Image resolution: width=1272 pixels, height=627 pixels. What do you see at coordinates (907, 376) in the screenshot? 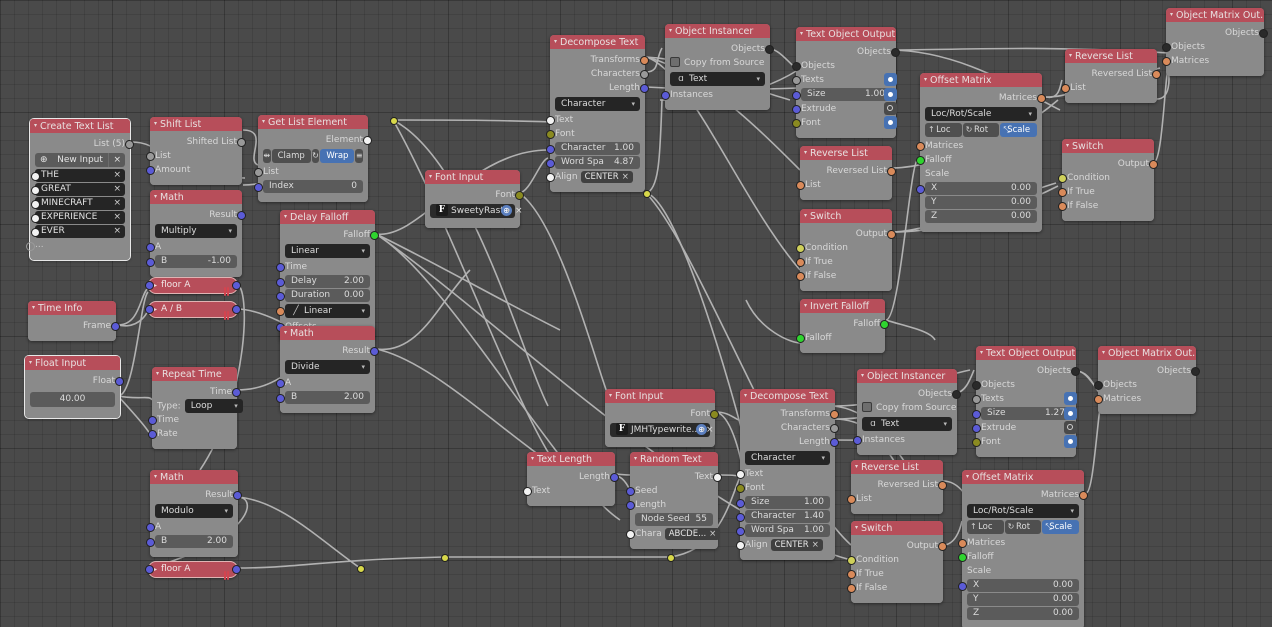
I see `node-header: ▾ Object Instancer` at bounding box center [907, 376].